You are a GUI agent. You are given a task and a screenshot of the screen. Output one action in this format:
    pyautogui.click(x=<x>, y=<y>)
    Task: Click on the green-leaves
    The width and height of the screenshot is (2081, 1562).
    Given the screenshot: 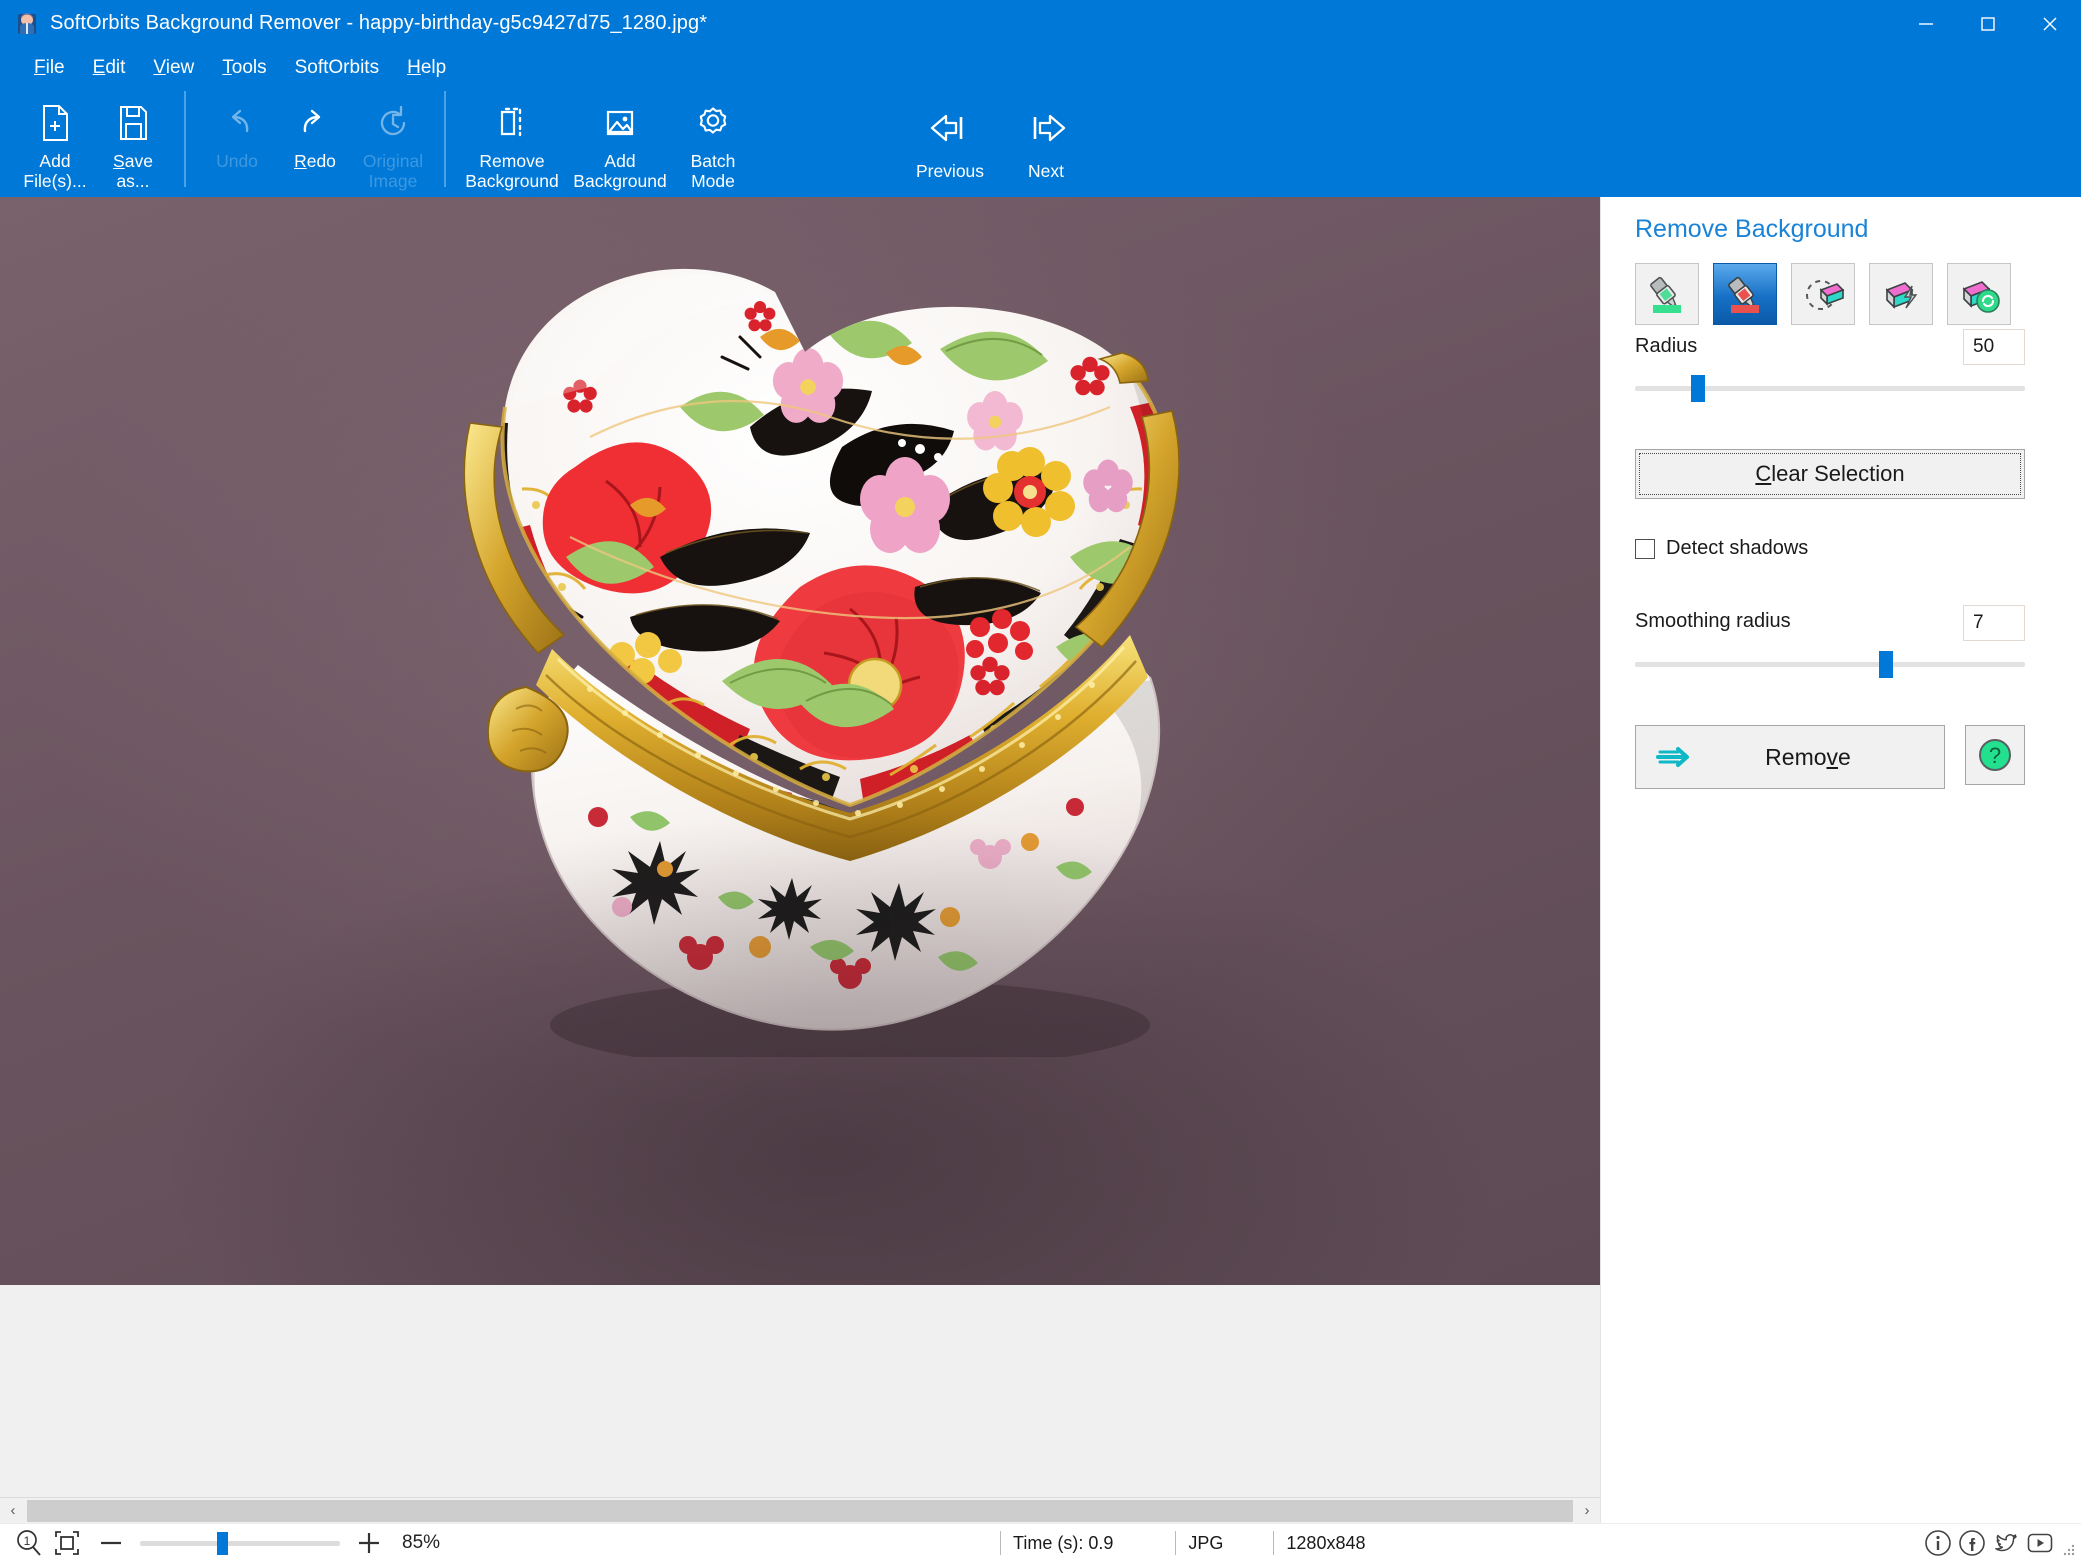 What is the action you would take?
    pyautogui.click(x=862, y=524)
    